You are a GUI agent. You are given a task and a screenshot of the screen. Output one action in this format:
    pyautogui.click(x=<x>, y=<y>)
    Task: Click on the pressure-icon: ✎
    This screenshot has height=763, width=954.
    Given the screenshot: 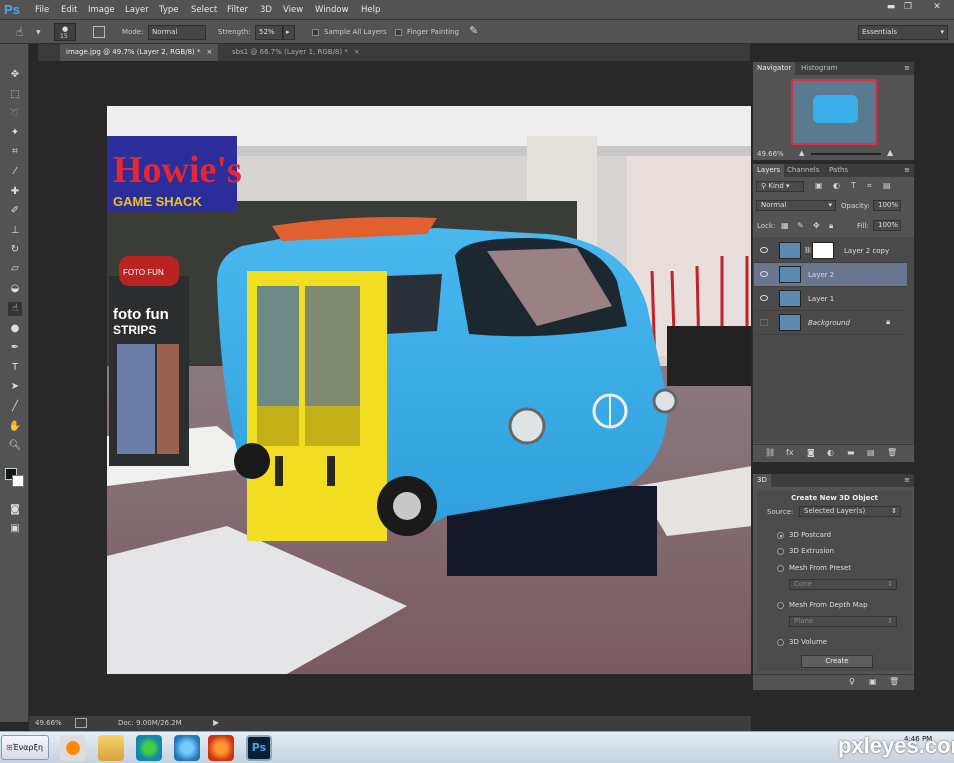 What is the action you would take?
    pyautogui.click(x=473, y=30)
    